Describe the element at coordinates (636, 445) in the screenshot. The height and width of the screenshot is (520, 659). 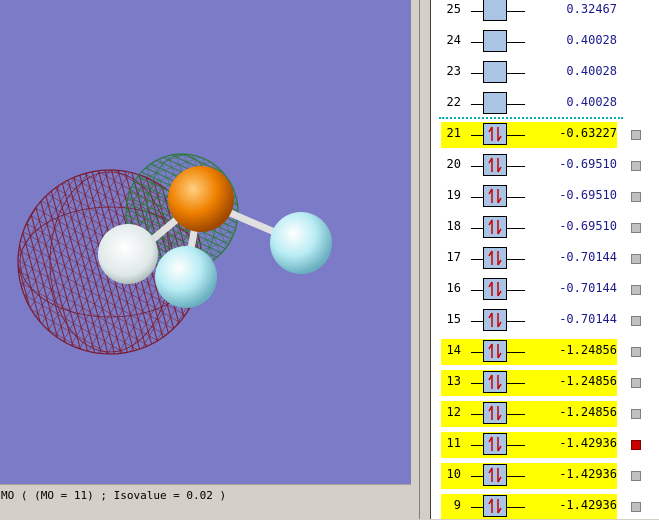
I see `mo-selected-checkbox` at that location.